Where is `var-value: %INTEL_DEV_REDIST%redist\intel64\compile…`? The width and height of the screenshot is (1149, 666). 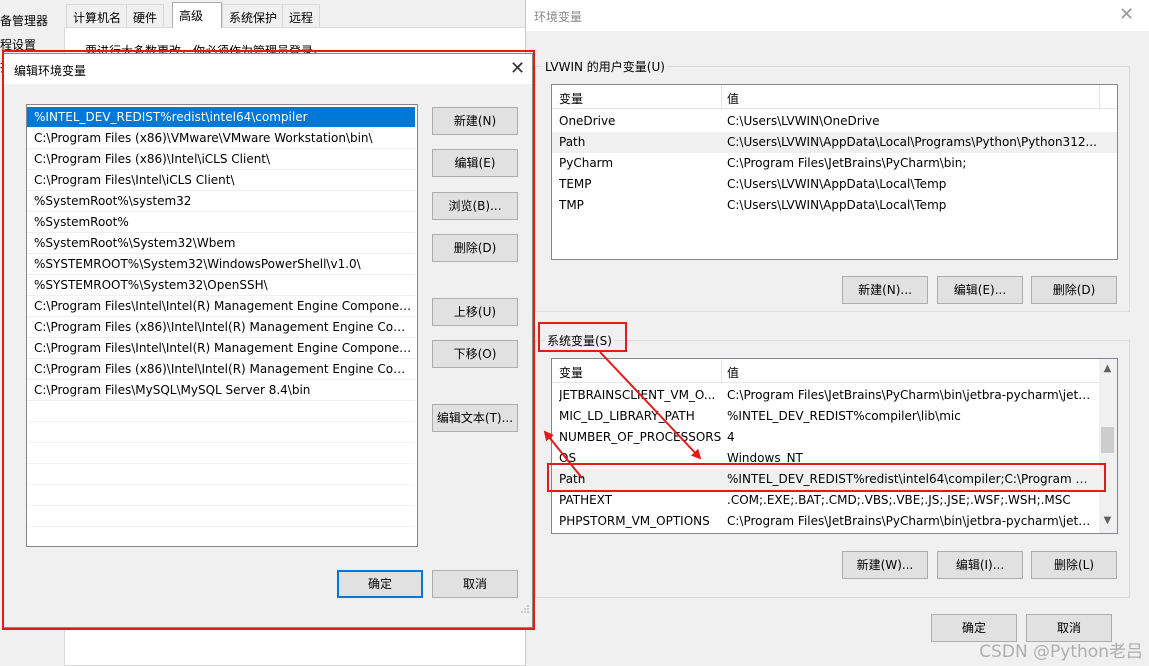
var-value: %INTEL_DEV_REDIST%redist\intel64\compile… is located at coordinates (909, 479).